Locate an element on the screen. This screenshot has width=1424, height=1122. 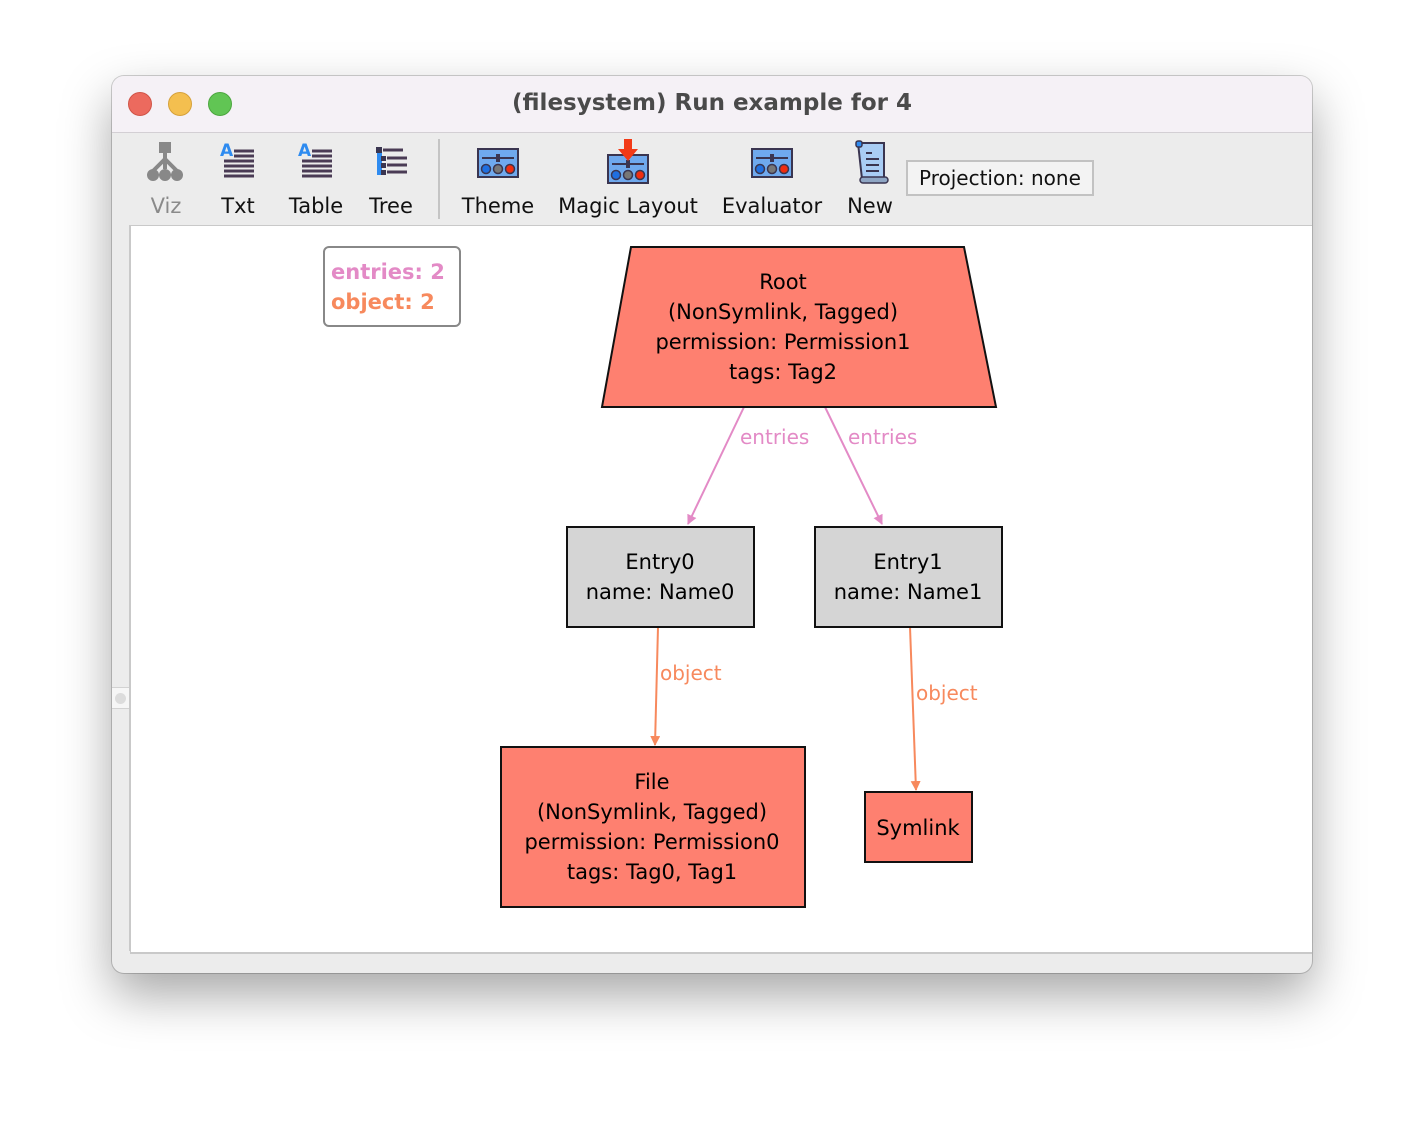
txt-label: Txt is located at coordinates (238, 206).